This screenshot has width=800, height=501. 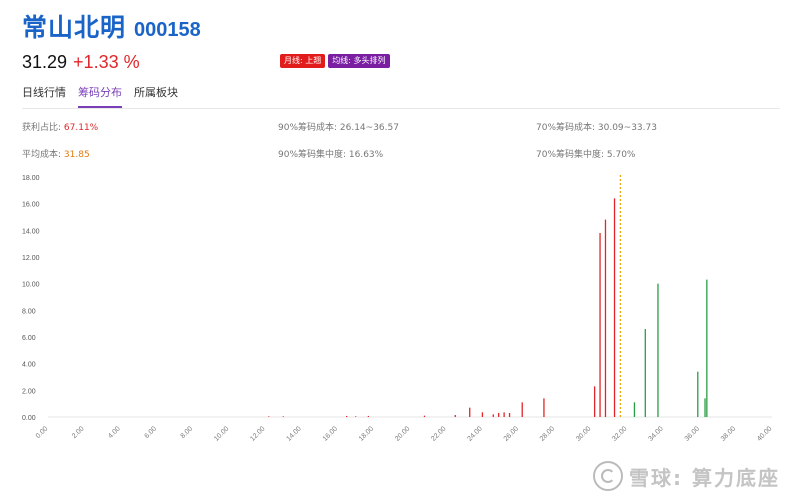 I want to click on signal-tag-monthly: 月线: 上翘, so click(x=303, y=61).